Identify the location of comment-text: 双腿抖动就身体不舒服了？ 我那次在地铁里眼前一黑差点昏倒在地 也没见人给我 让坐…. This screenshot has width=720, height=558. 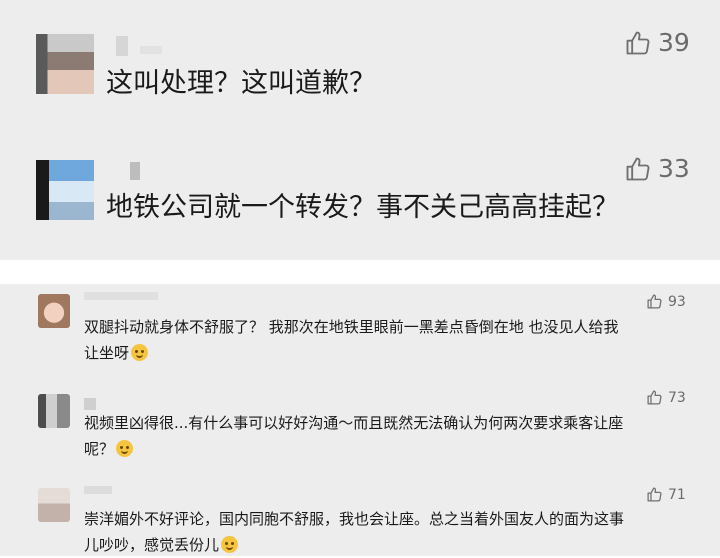
(382, 340).